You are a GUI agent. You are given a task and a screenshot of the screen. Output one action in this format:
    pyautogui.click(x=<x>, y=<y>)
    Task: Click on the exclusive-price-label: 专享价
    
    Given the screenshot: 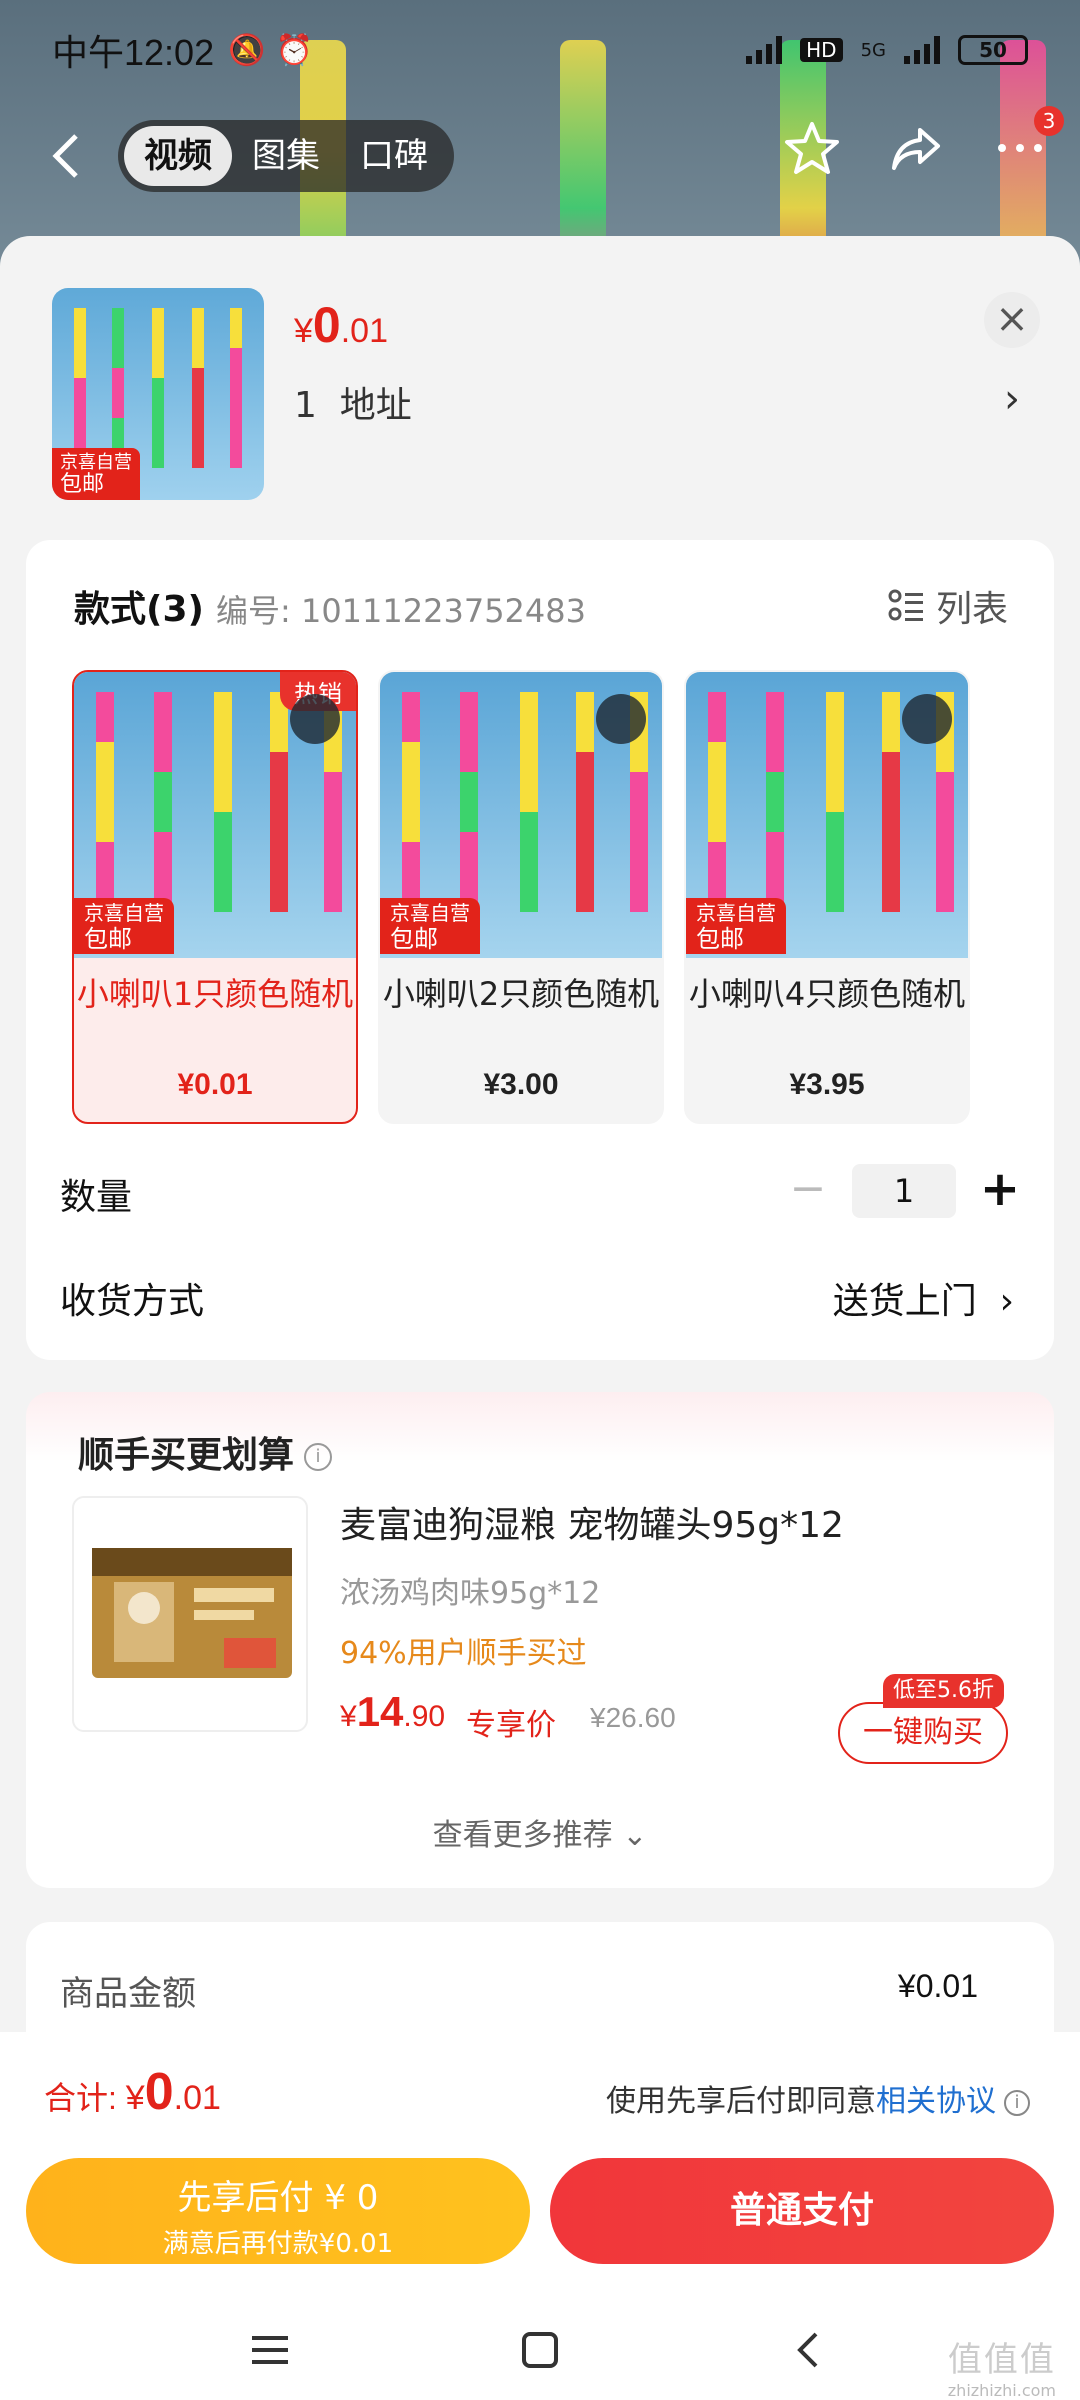 What is the action you would take?
    pyautogui.click(x=511, y=1725)
    